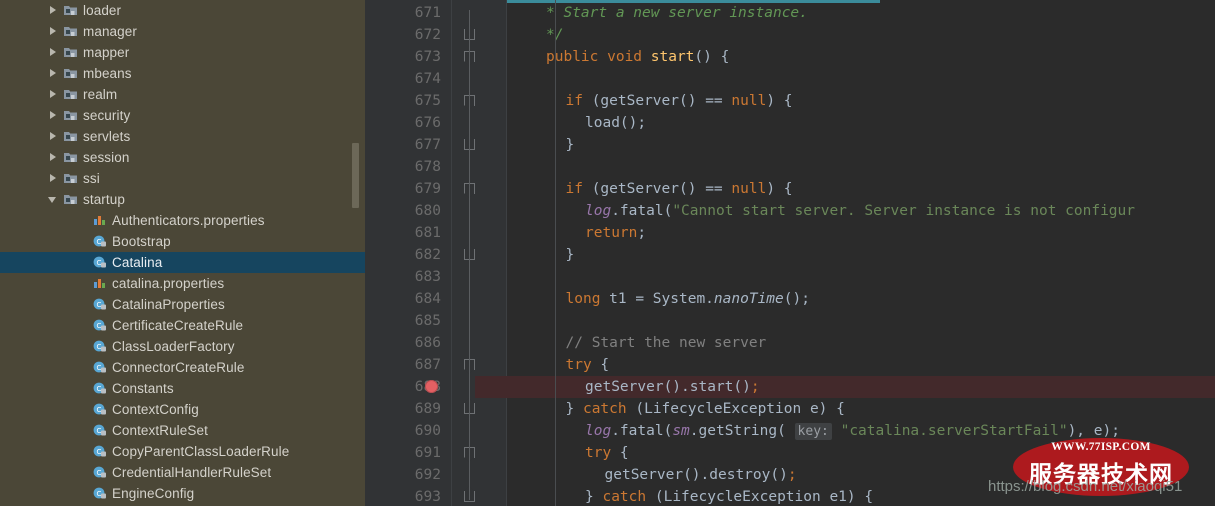 The height and width of the screenshot is (506, 1215). What do you see at coordinates (427, 167) in the screenshot?
I see `line-number: 678` at bounding box center [427, 167].